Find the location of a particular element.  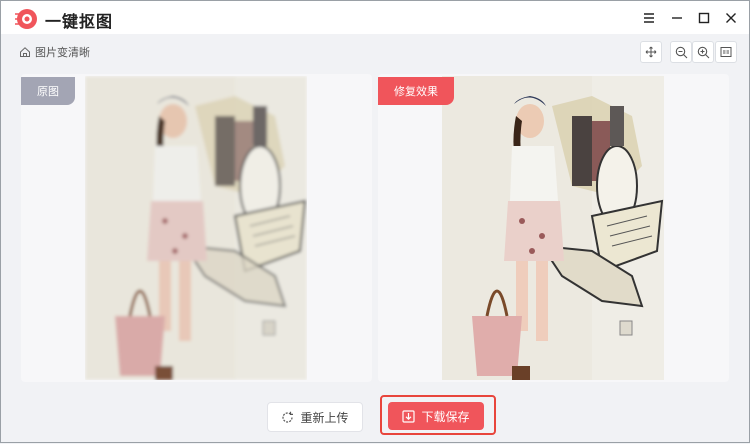

minimize-button is located at coordinates (677, 18).